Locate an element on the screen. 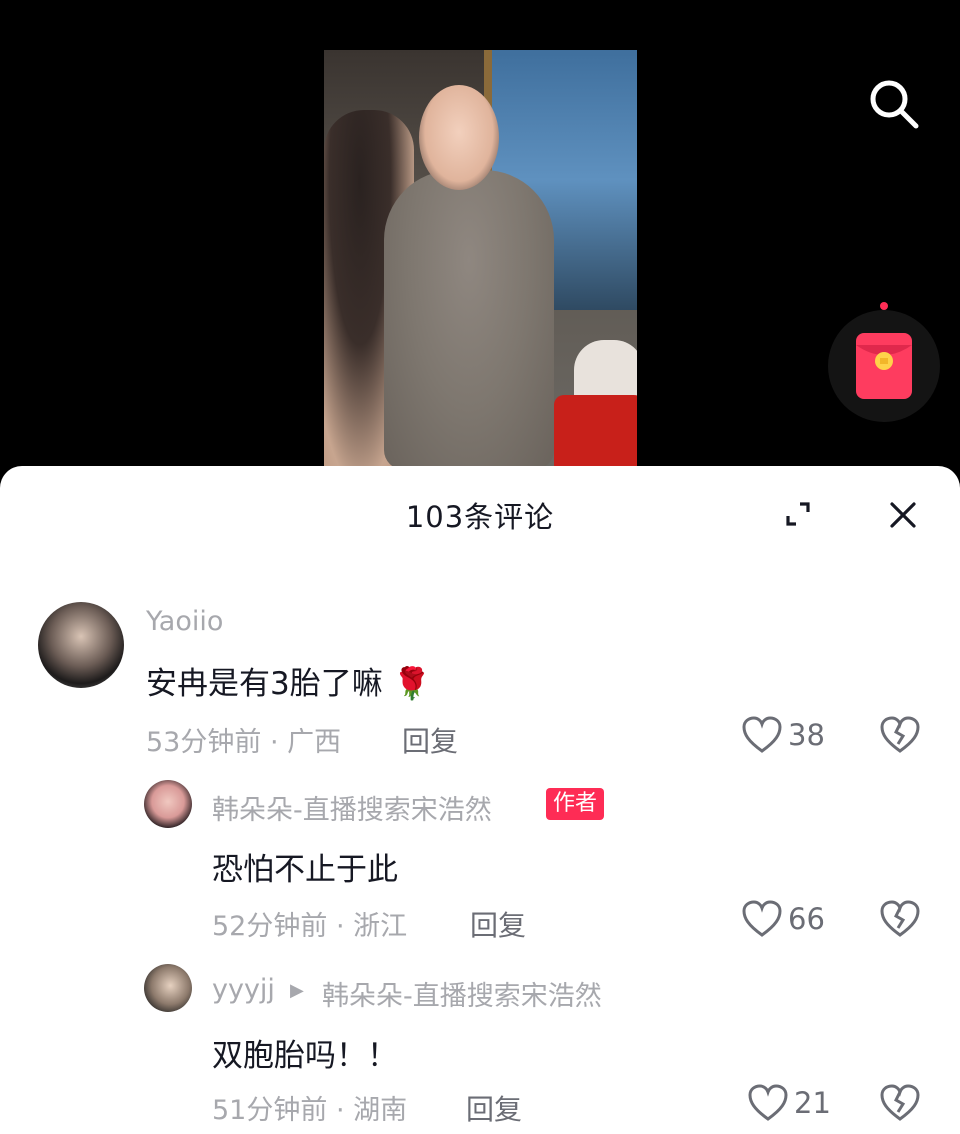 This screenshot has width=960, height=1134. expand-button is located at coordinates (798, 514).